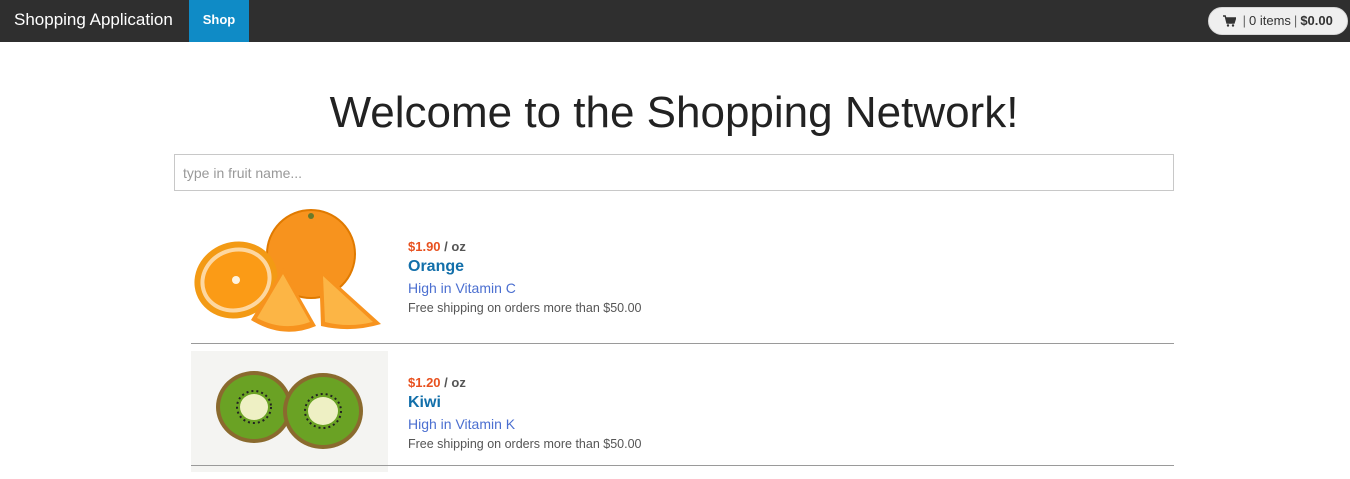 Image resolution: width=1350 pixels, height=479 pixels. I want to click on shopping-cart-icon, so click(1230, 21).